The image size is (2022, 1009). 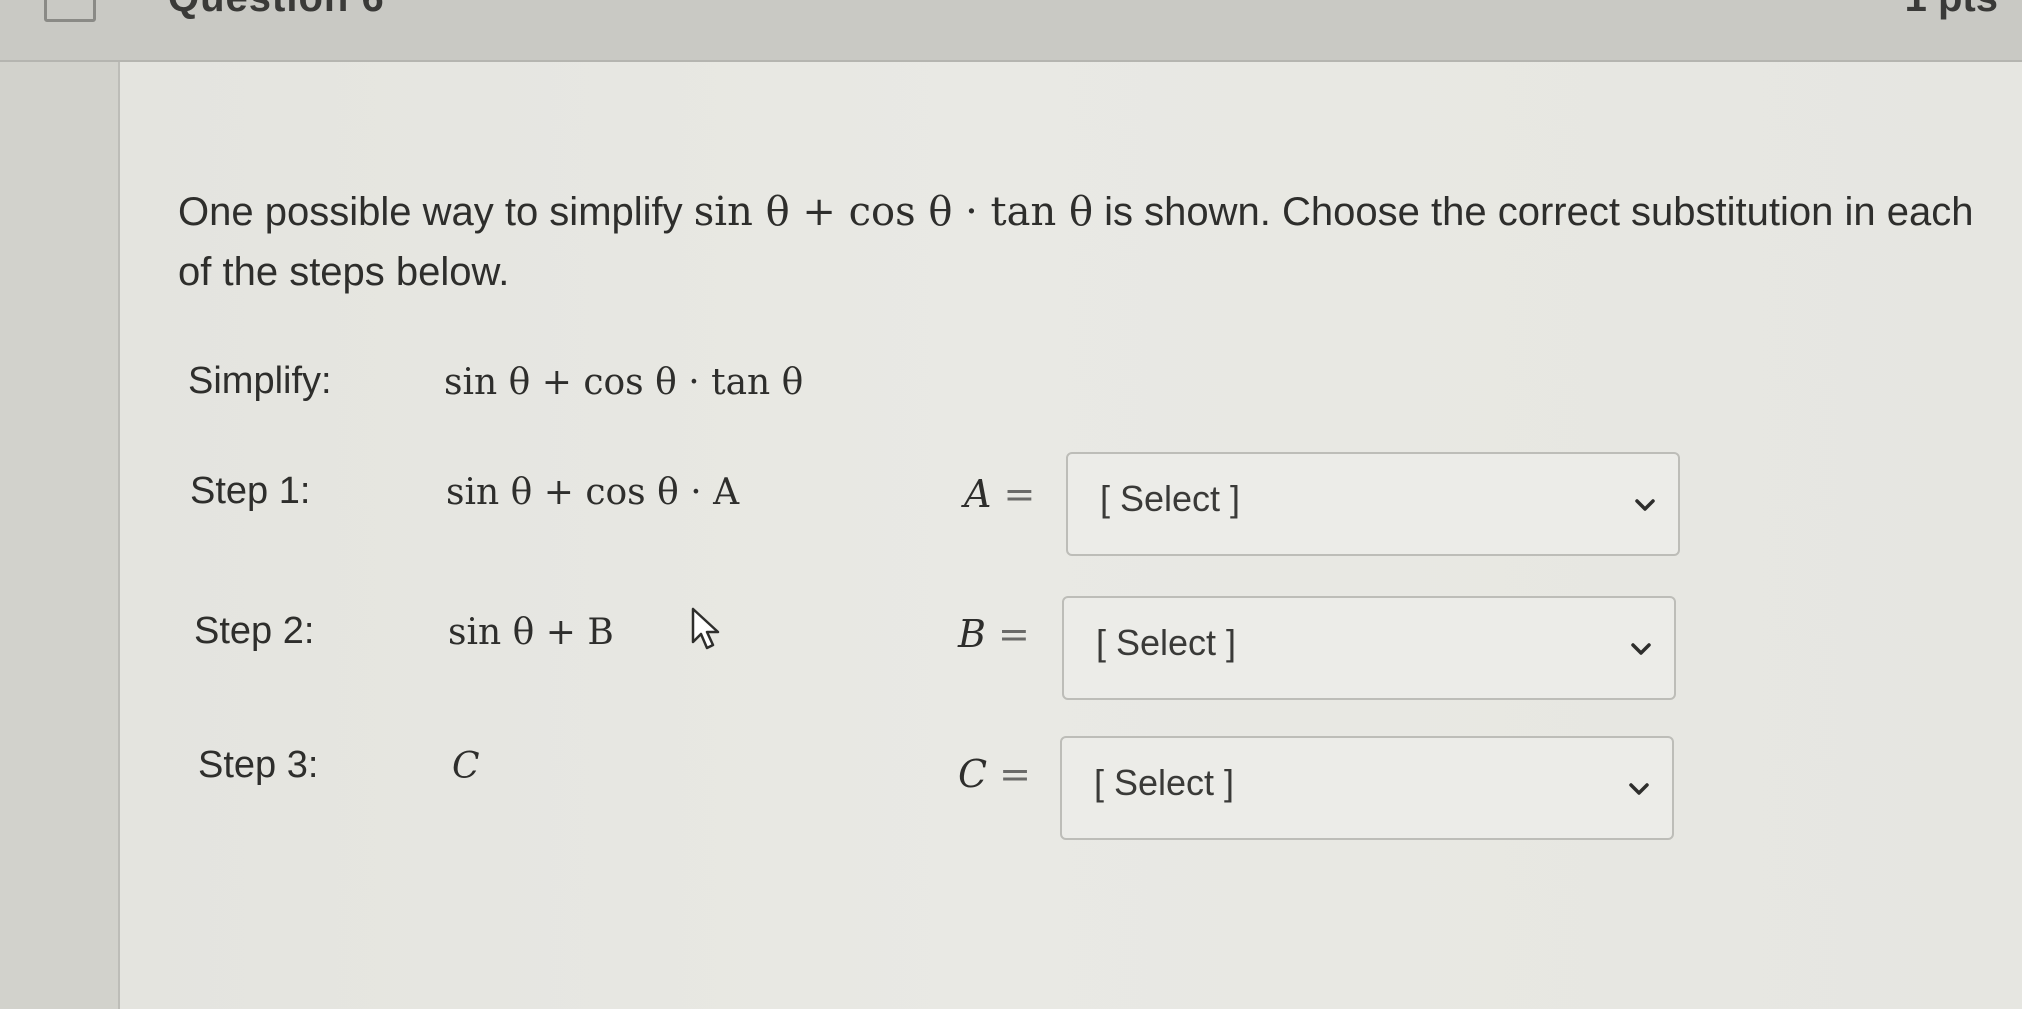 I want to click on select-a-dropdown: [ Select ], so click(x=1373, y=504).